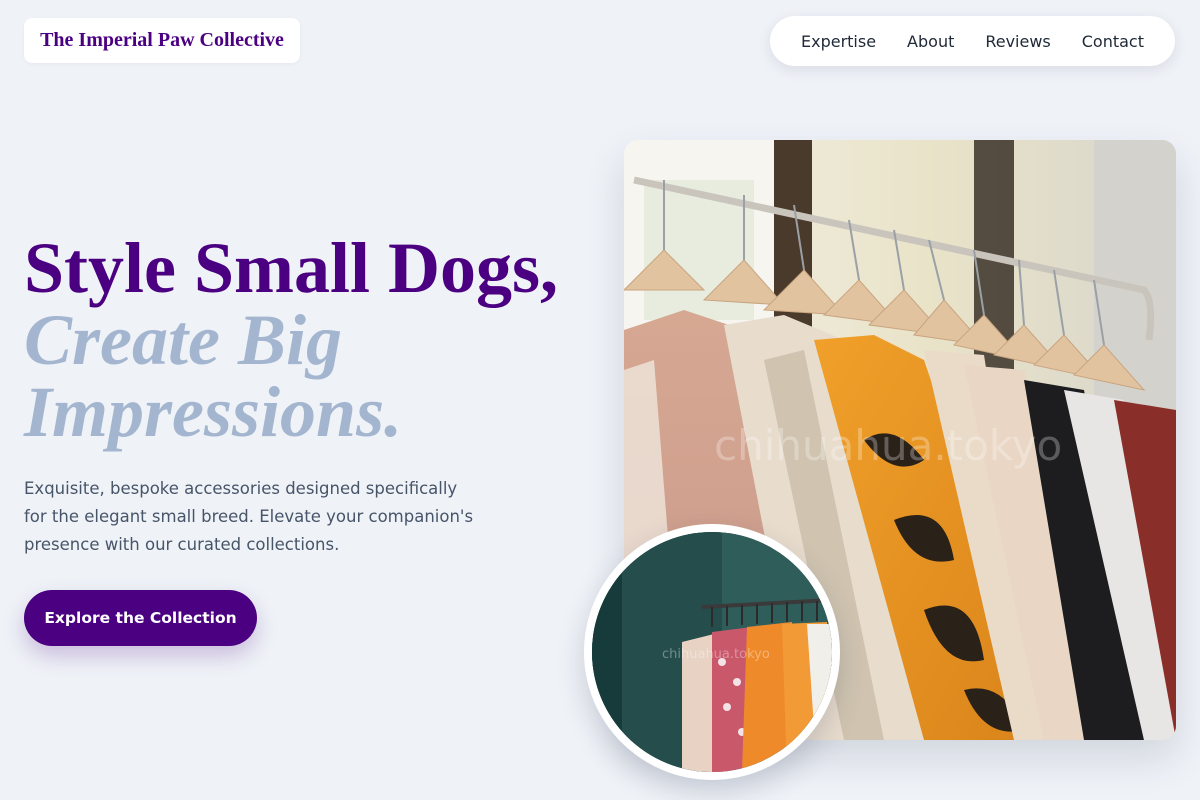 The height and width of the screenshot is (800, 1200). What do you see at coordinates (291, 268) in the screenshot?
I see `hero-headline-primary: Style Small Dogs,` at bounding box center [291, 268].